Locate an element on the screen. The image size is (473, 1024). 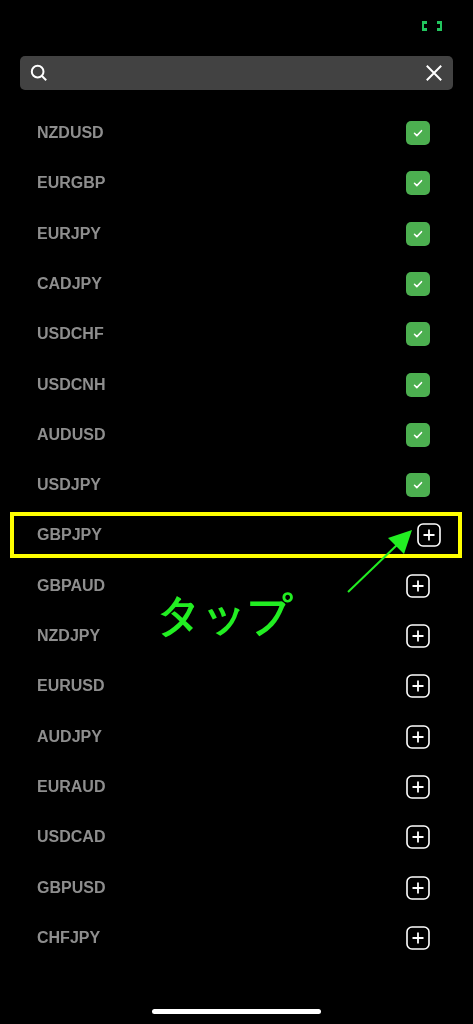
currency-pair: CHFJPY is located at coordinates (69, 937).